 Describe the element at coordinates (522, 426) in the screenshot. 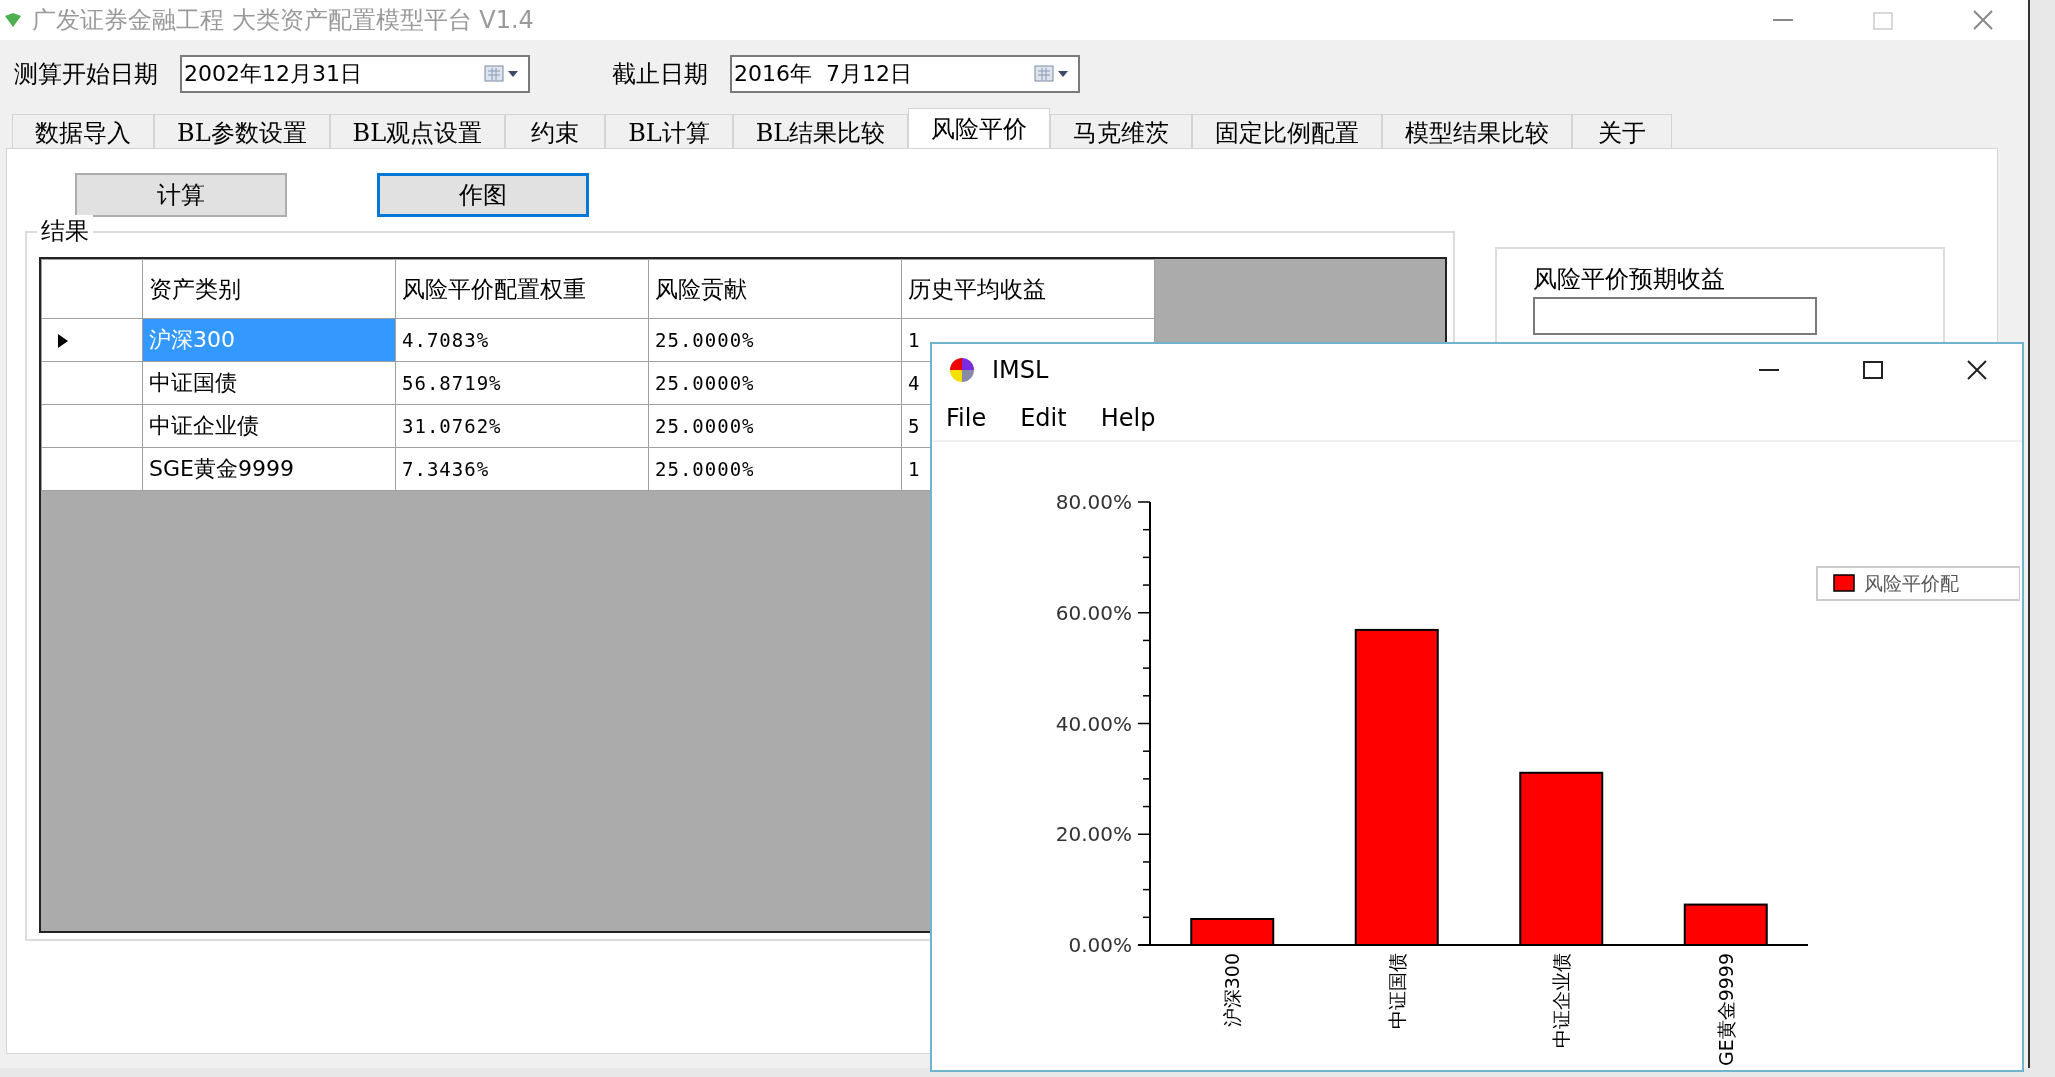

I see `table-cell: 31.0762%` at that location.